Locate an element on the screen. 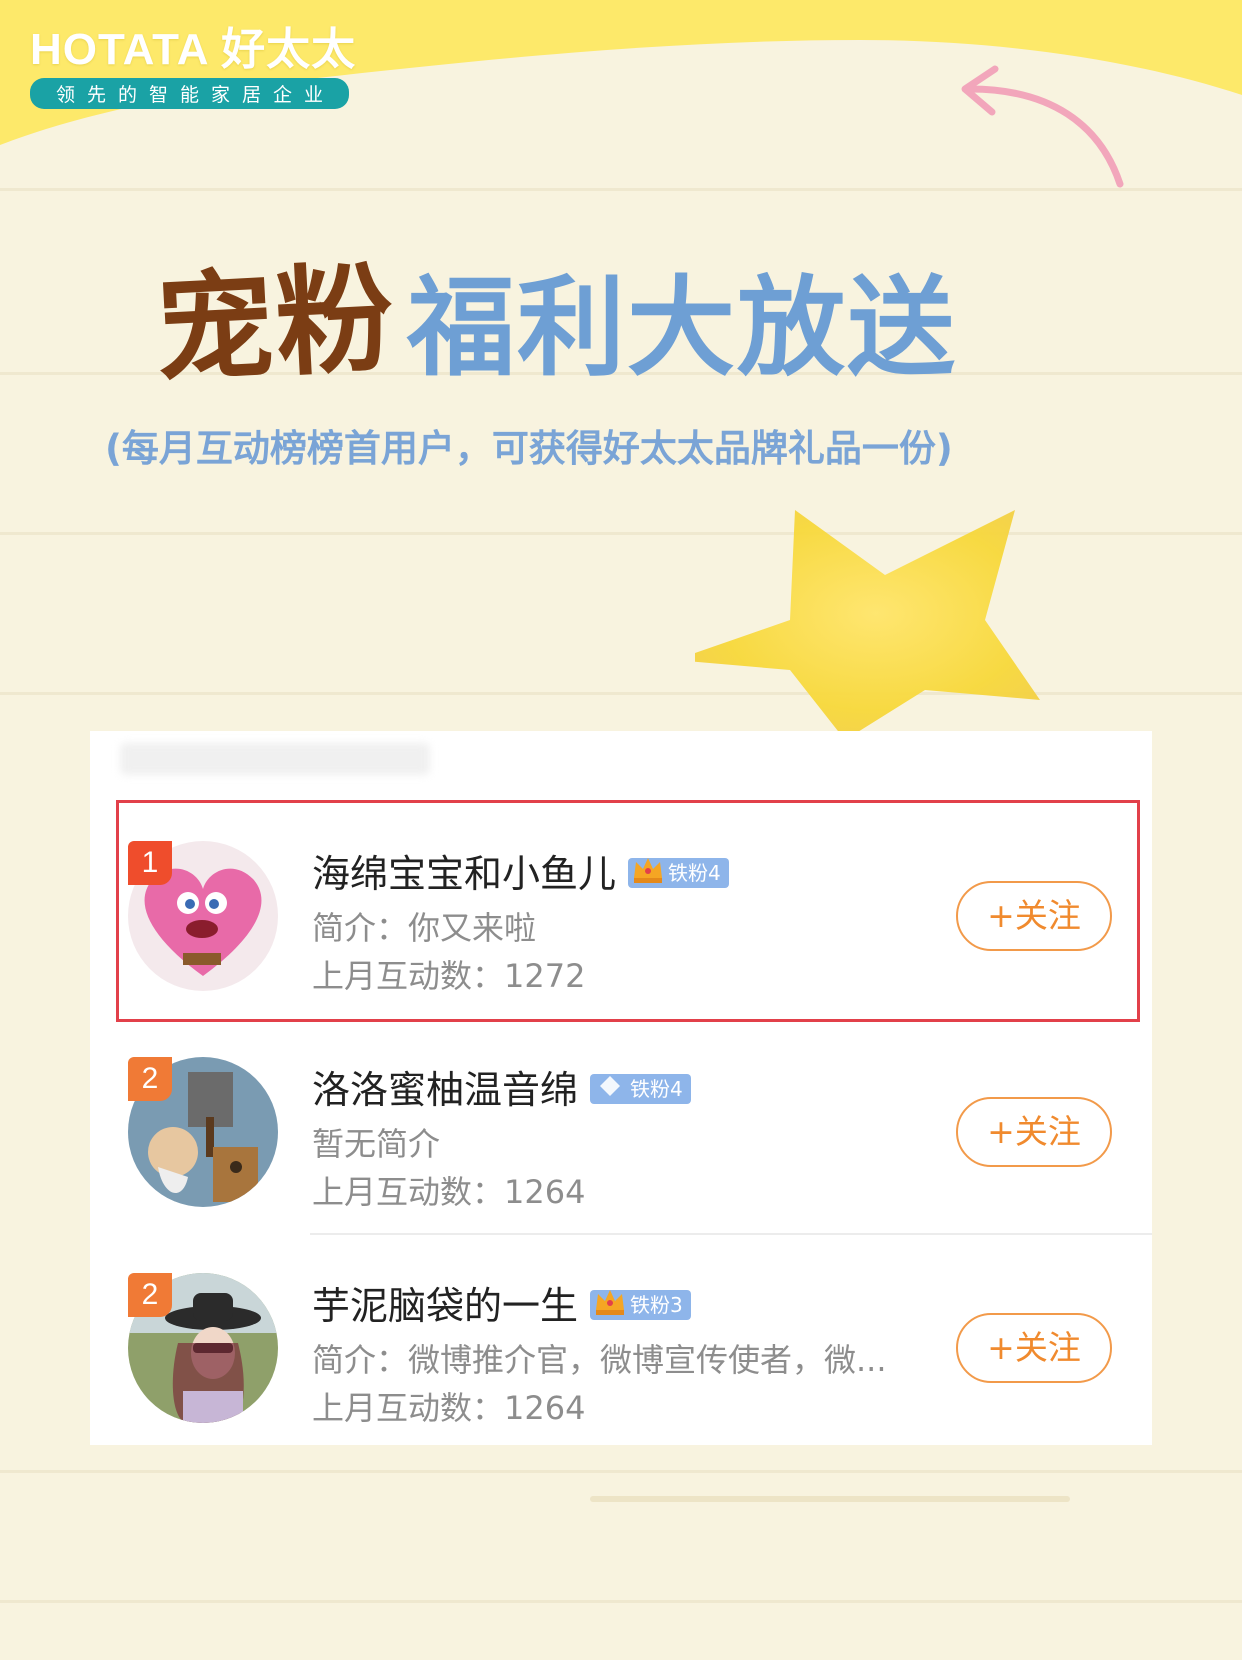 The width and height of the screenshot is (1242, 1660). user-intro: 暂无简介 is located at coordinates (376, 1144).